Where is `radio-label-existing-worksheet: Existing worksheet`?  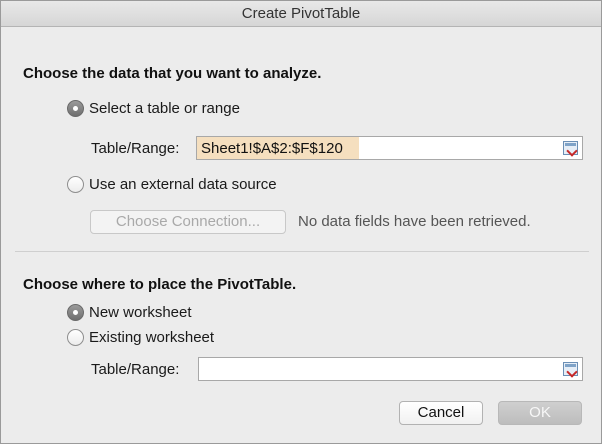 radio-label-existing-worksheet: Existing worksheet is located at coordinates (152, 337).